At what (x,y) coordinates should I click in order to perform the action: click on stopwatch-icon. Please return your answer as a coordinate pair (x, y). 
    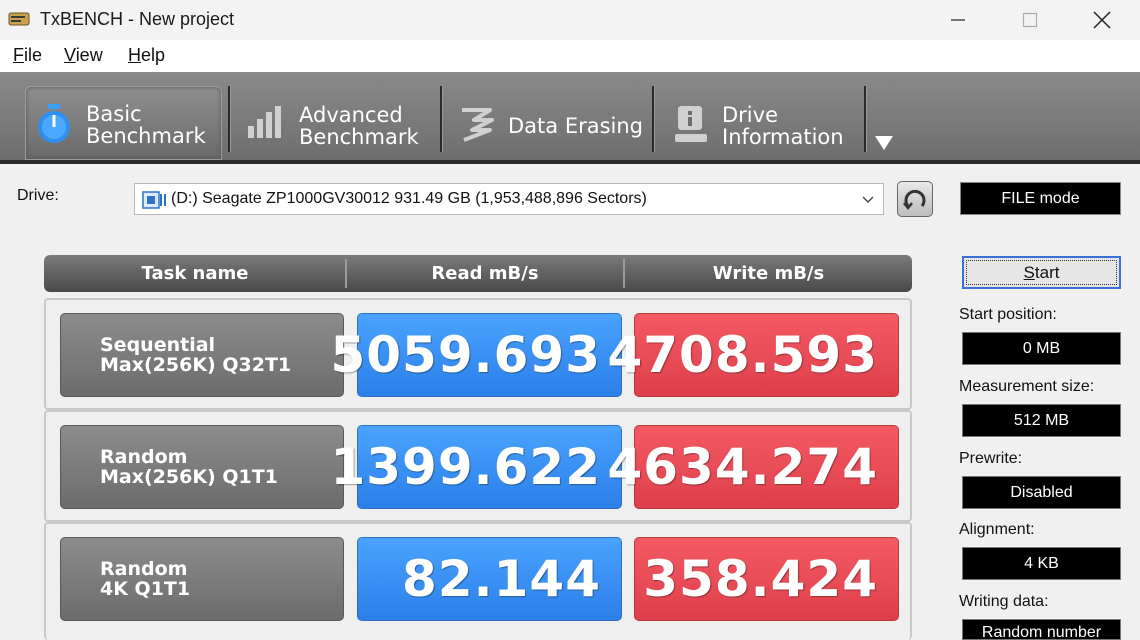
    Looking at the image, I should click on (54, 123).